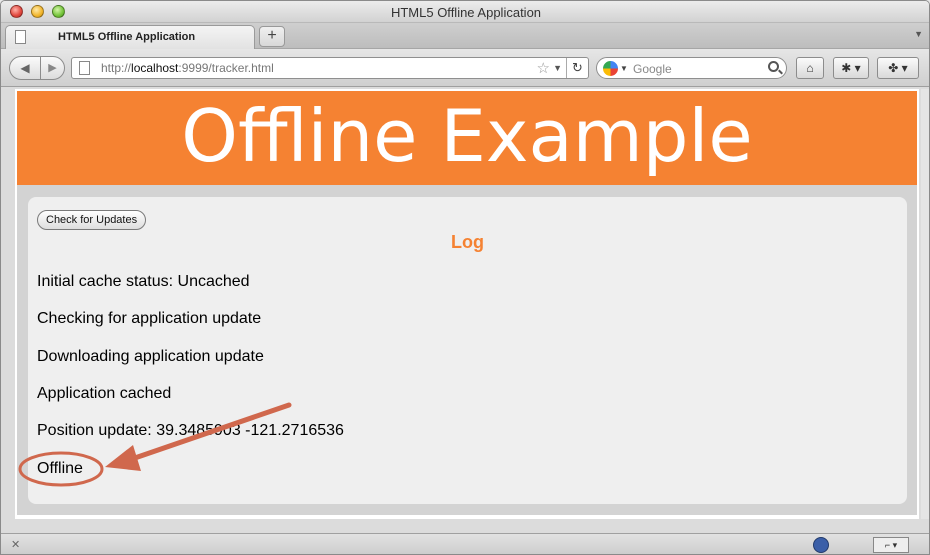 This screenshot has height=555, width=930. Describe the element at coordinates (116, 68) in the screenshot. I see `url-scheme: http://` at that location.